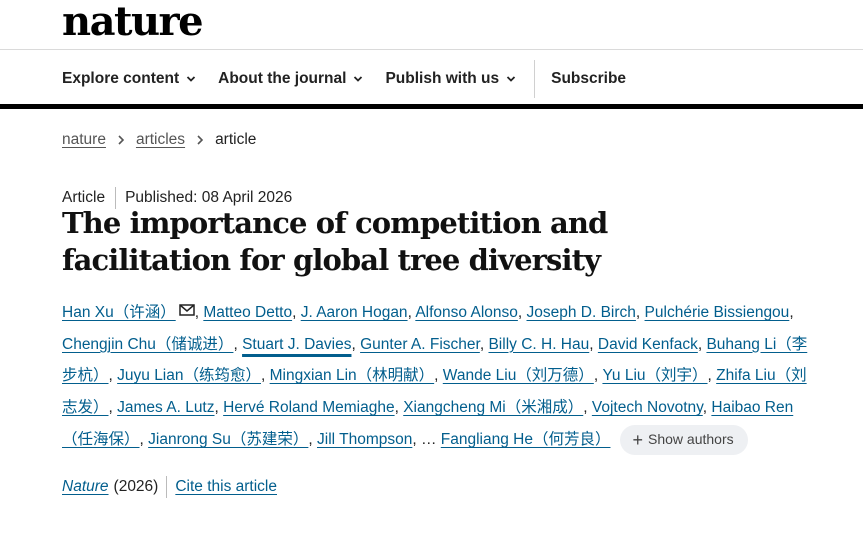 Image resolution: width=863 pixels, height=533 pixels. What do you see at coordinates (247, 312) in the screenshot?
I see `author-link: Matteo Detto` at bounding box center [247, 312].